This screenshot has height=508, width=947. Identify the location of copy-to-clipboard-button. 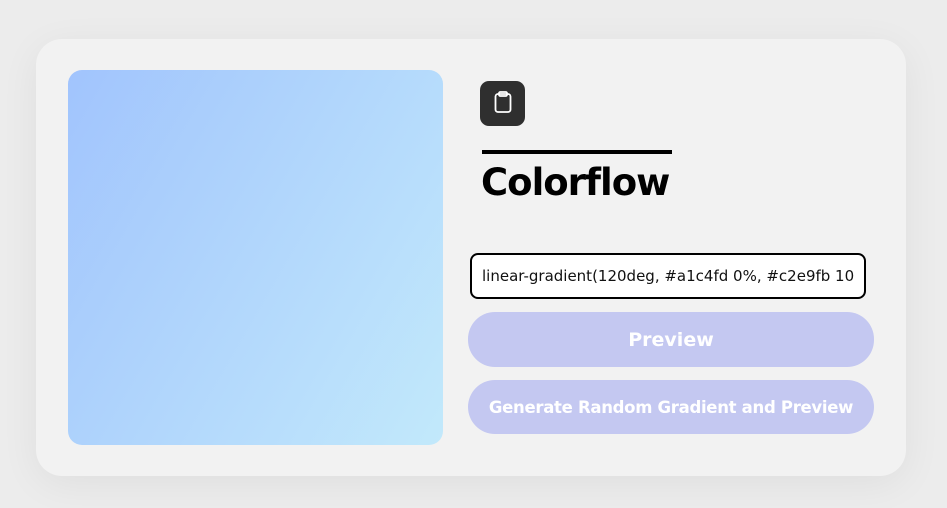
(502, 103).